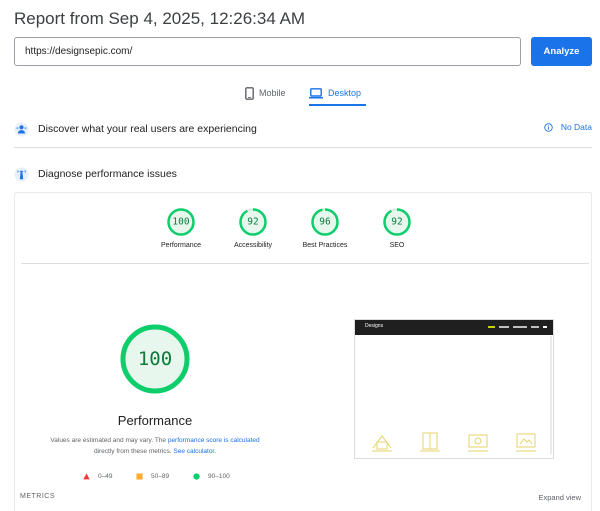  I want to click on performance-gauge-large: 100, so click(155, 359).